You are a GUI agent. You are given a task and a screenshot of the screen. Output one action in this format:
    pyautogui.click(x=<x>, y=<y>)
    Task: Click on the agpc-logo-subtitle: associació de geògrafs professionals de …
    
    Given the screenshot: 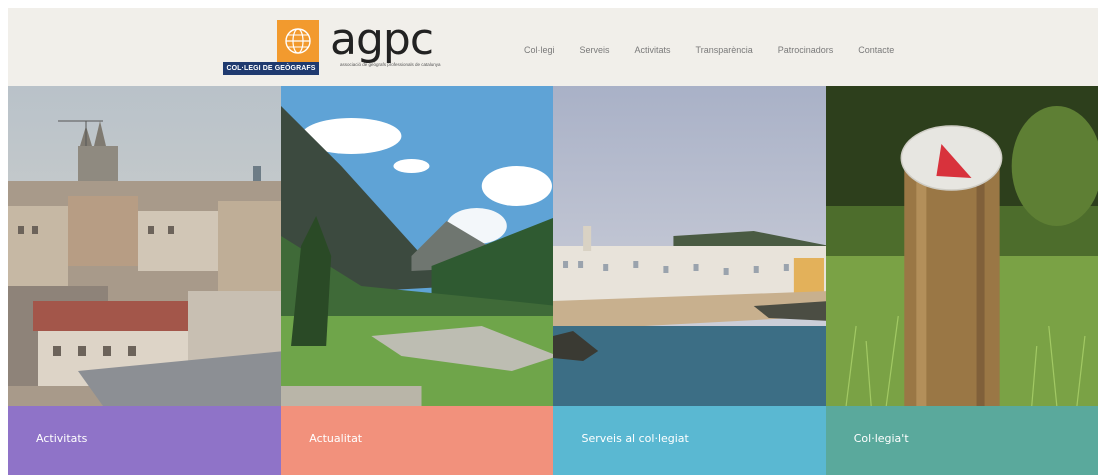 What is the action you would take?
    pyautogui.click(x=390, y=64)
    